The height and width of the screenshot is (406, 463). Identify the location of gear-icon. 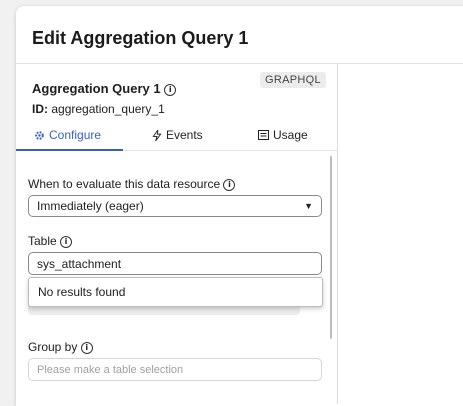
(39, 135).